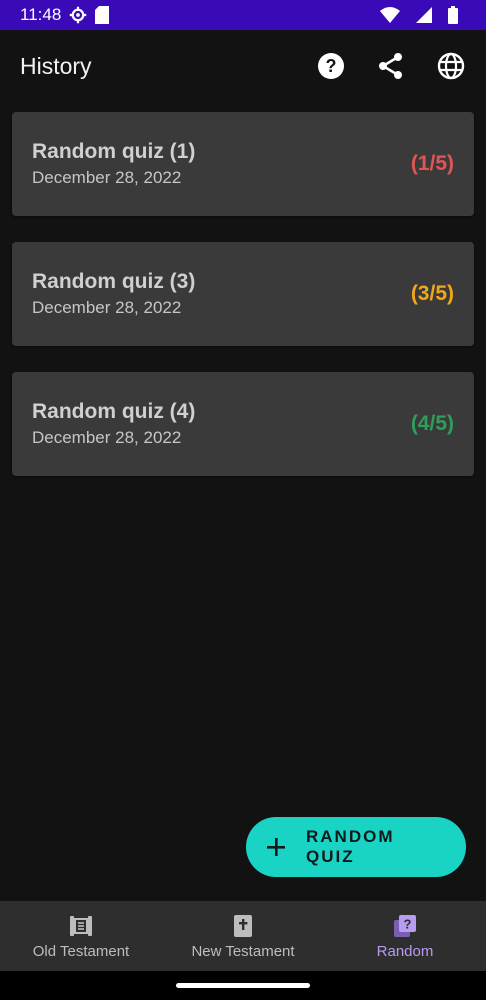  I want to click on sd-card-icon, so click(102, 15).